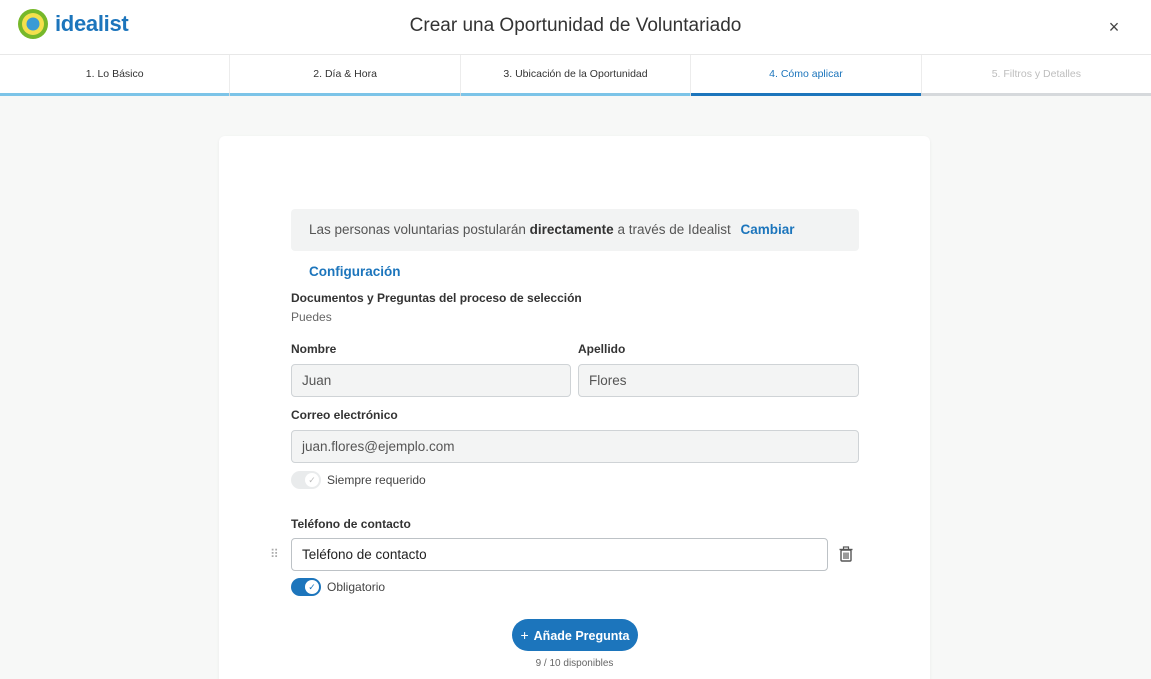  What do you see at coordinates (1036, 74) in the screenshot?
I see `step-tab-filters: 5. Filtros y Detalles` at bounding box center [1036, 74].